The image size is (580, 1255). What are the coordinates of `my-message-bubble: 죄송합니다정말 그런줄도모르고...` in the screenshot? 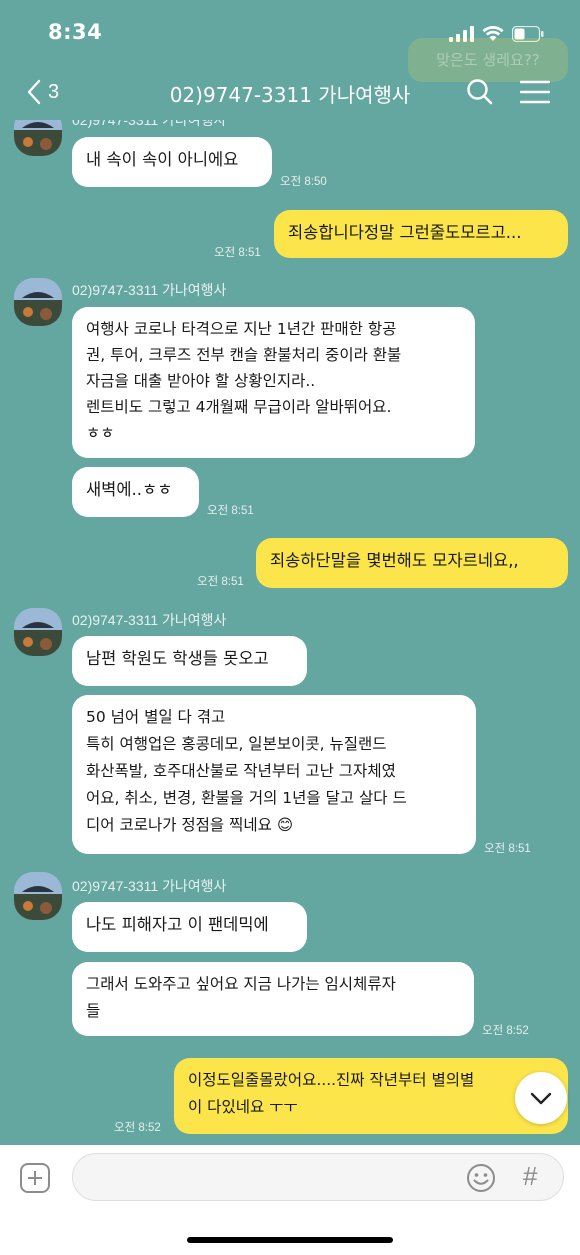 It's located at (421, 234).